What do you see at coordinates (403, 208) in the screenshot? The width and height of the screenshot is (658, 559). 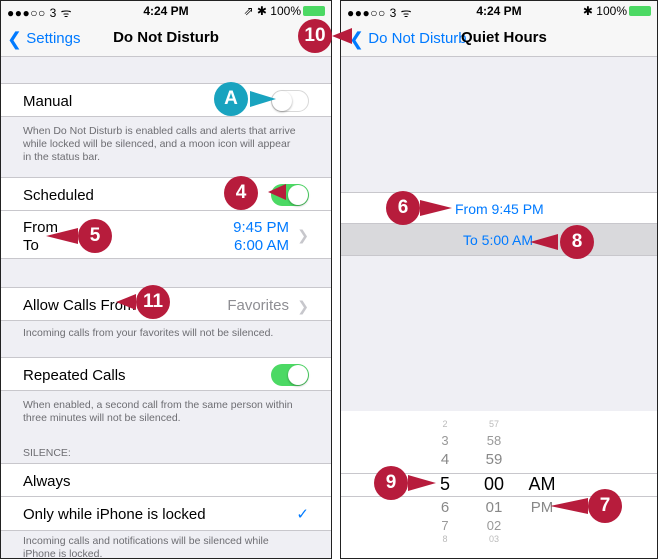 I see `callout-6: 6` at bounding box center [403, 208].